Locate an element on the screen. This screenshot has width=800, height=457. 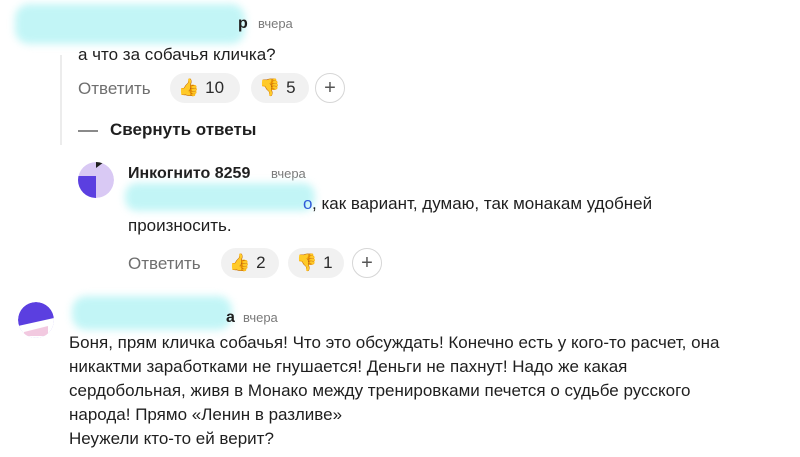
mention-redacted is located at coordinates (220, 197).